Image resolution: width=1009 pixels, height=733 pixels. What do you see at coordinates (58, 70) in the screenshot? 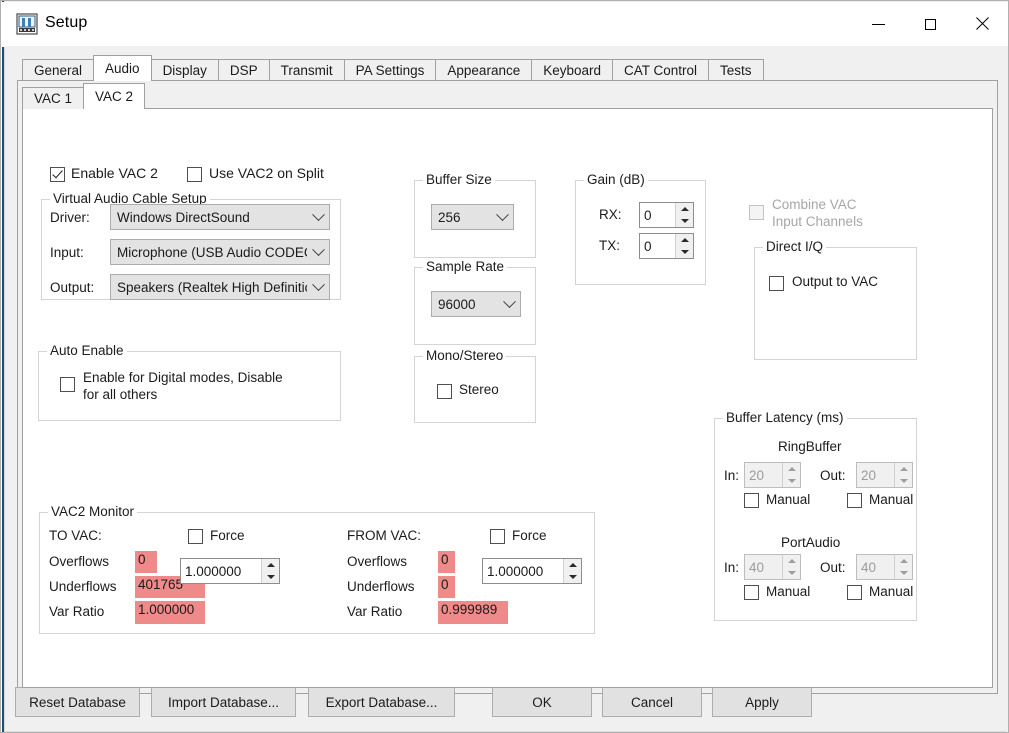
I see `tab-general: General` at bounding box center [58, 70].